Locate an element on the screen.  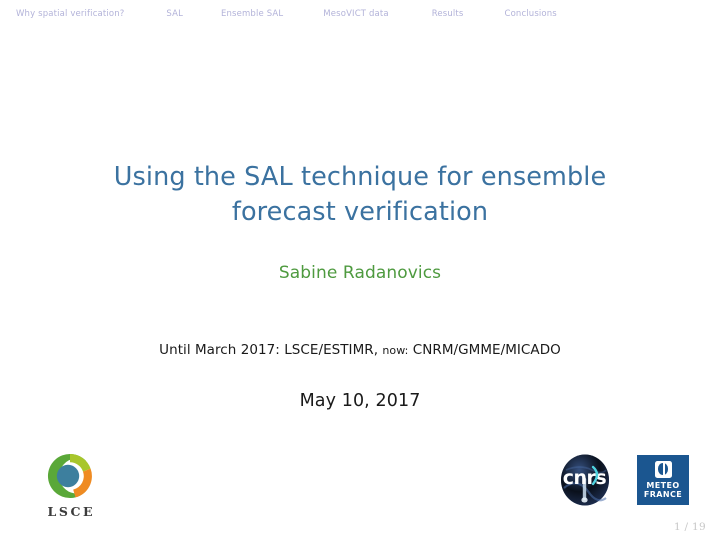
affiliation-previous: Until March 2017: LSCE/ESTIMR, is located at coordinates (269, 350).